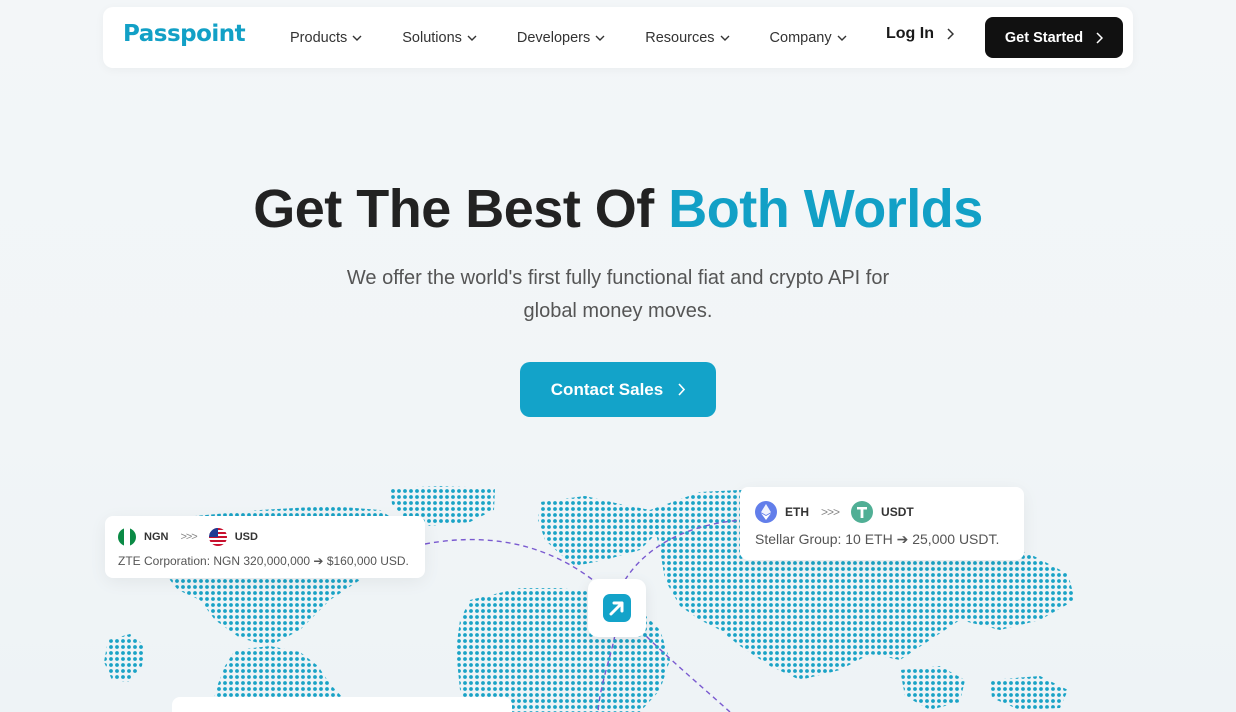  I want to click on map-region-alaska, so click(124, 658).